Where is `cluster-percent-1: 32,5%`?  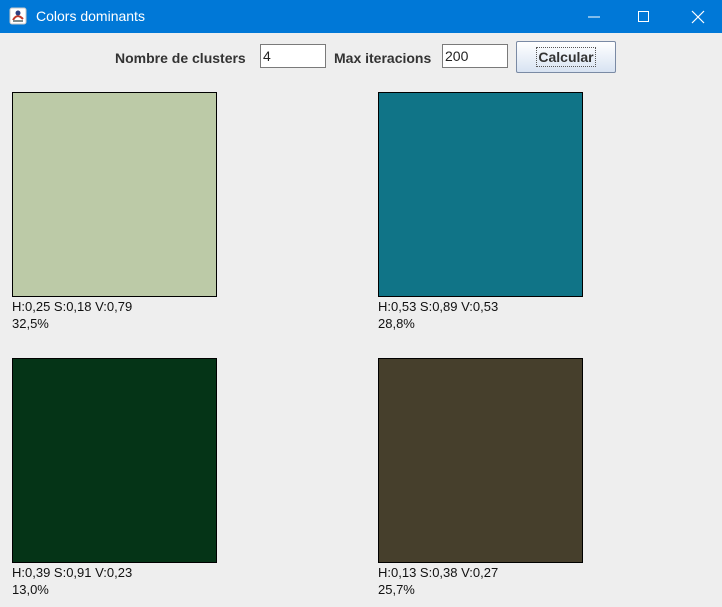
cluster-percent-1: 32,5% is located at coordinates (30, 323).